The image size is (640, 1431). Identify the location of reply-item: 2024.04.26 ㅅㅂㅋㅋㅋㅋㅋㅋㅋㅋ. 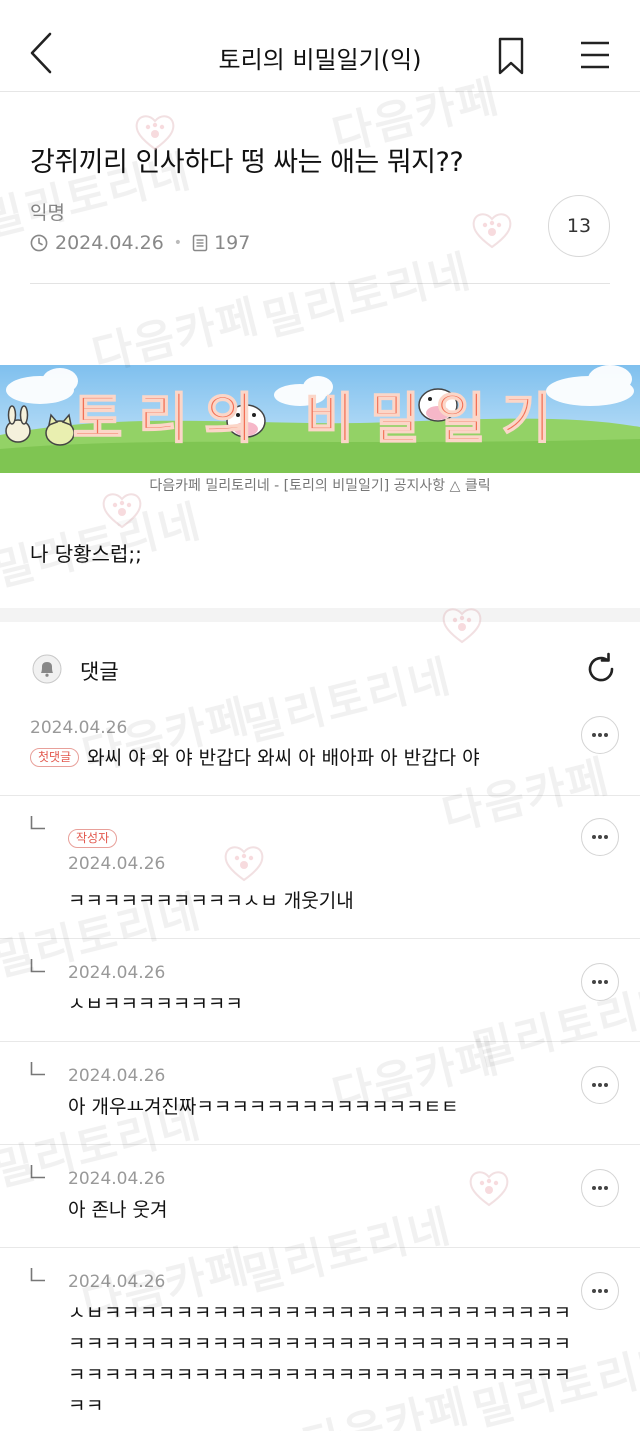
(320, 990).